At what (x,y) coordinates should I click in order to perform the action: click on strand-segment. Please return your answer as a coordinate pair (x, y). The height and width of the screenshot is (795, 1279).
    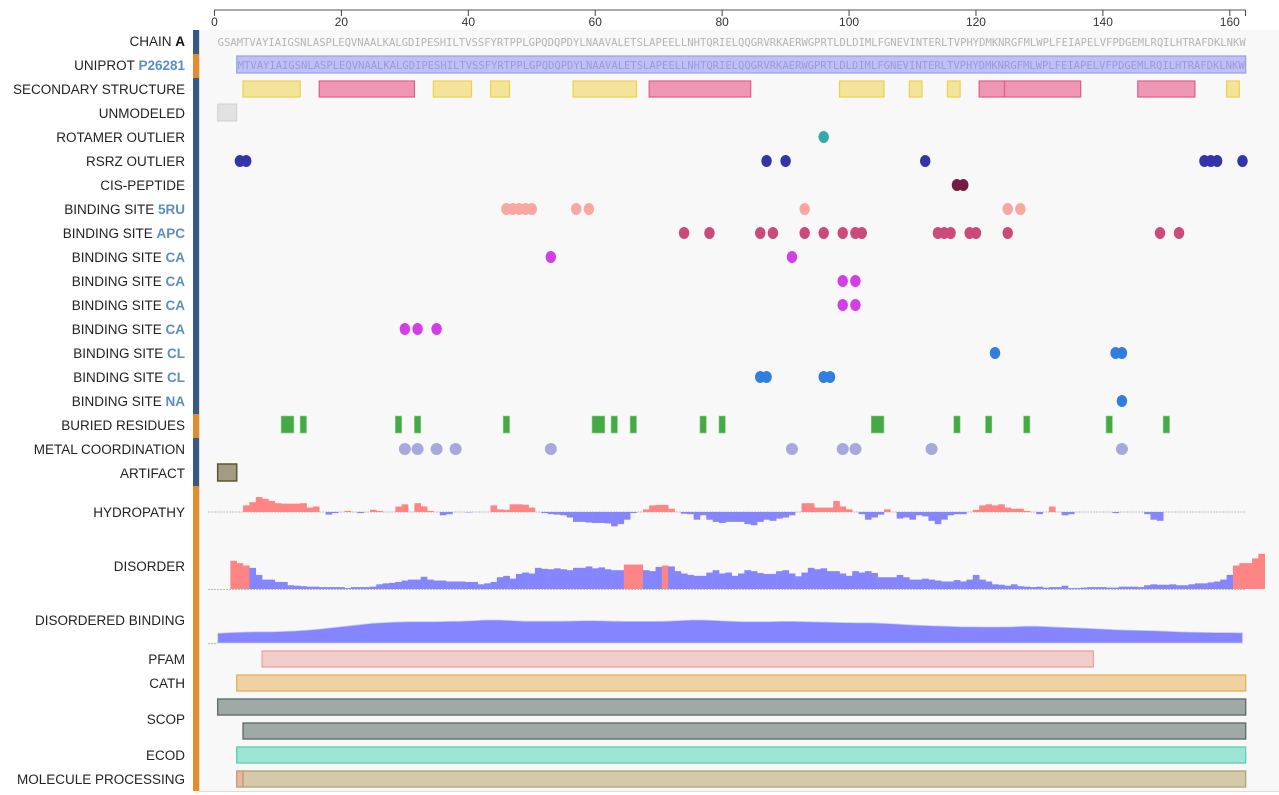
    Looking at the image, I should click on (1233, 89).